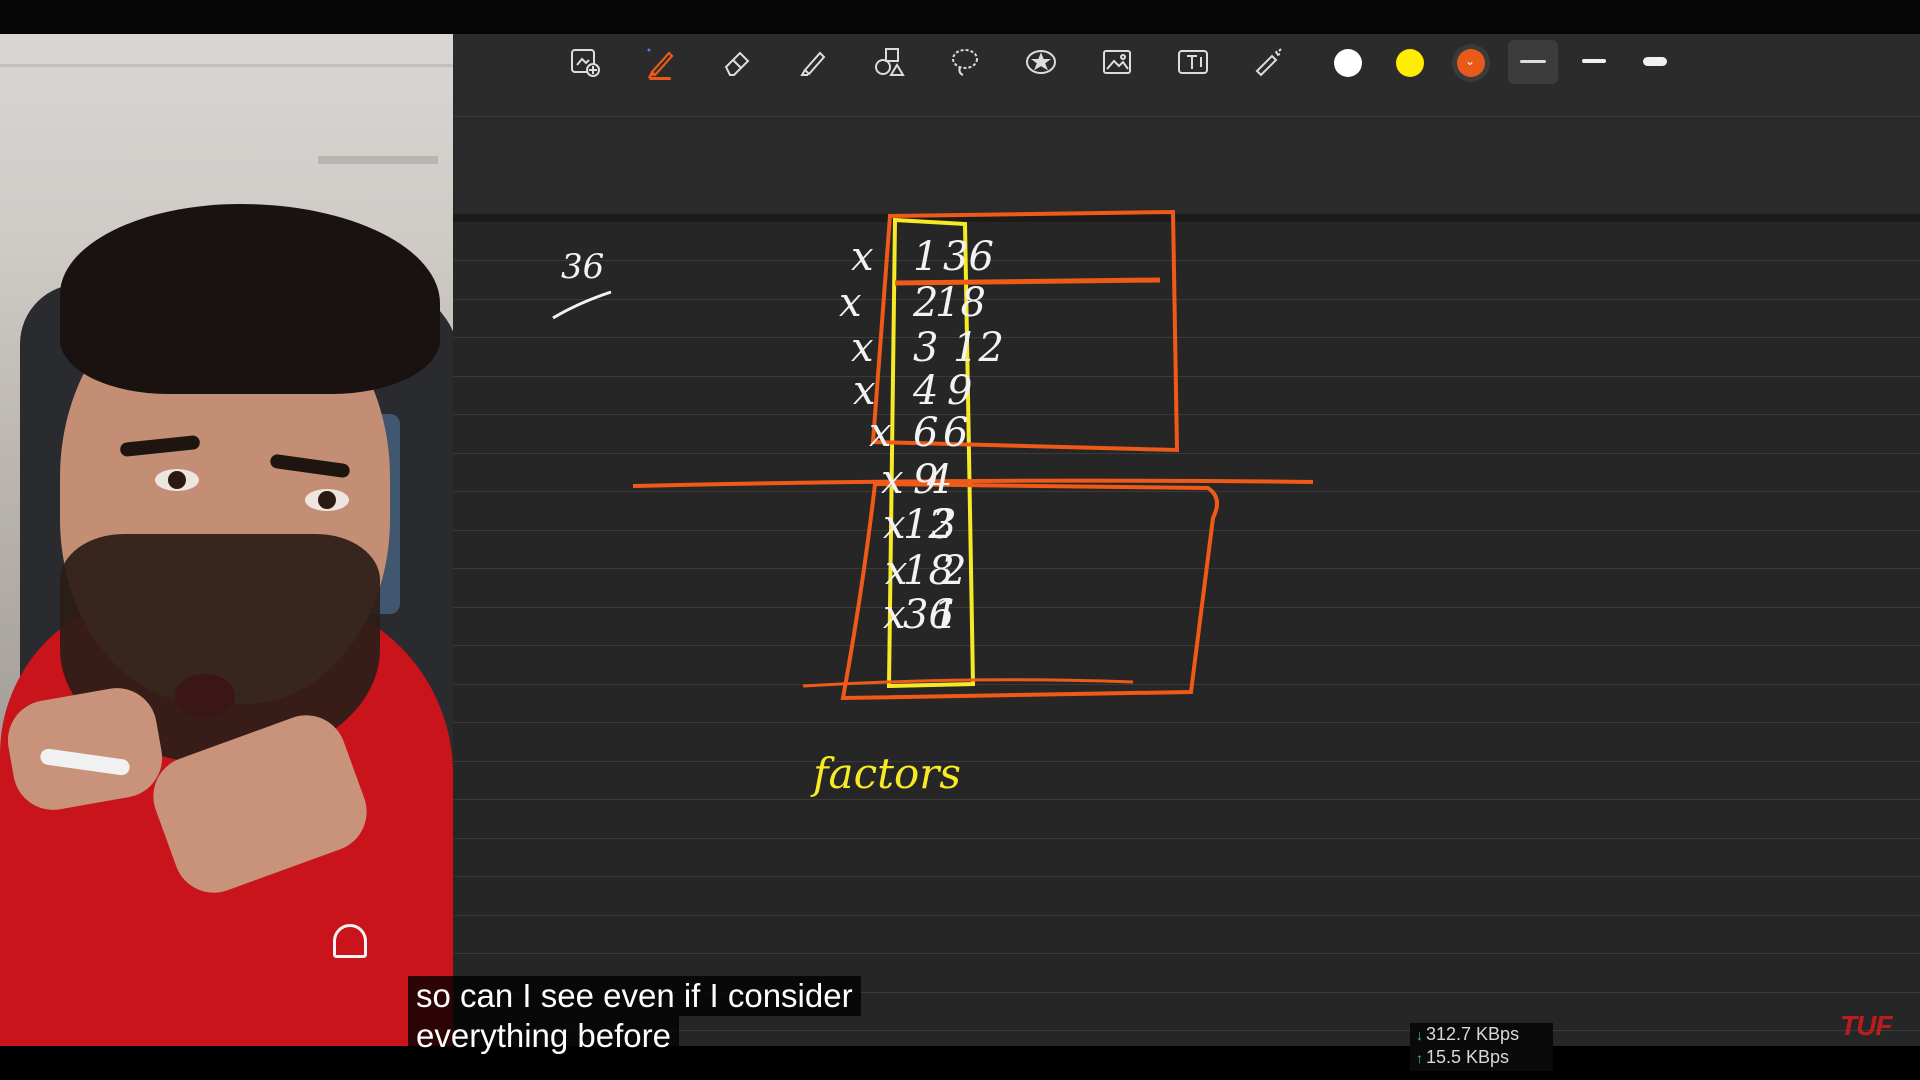 This screenshot has height=1080, width=1920. What do you see at coordinates (1117, 62) in the screenshot?
I see `image-icon` at bounding box center [1117, 62].